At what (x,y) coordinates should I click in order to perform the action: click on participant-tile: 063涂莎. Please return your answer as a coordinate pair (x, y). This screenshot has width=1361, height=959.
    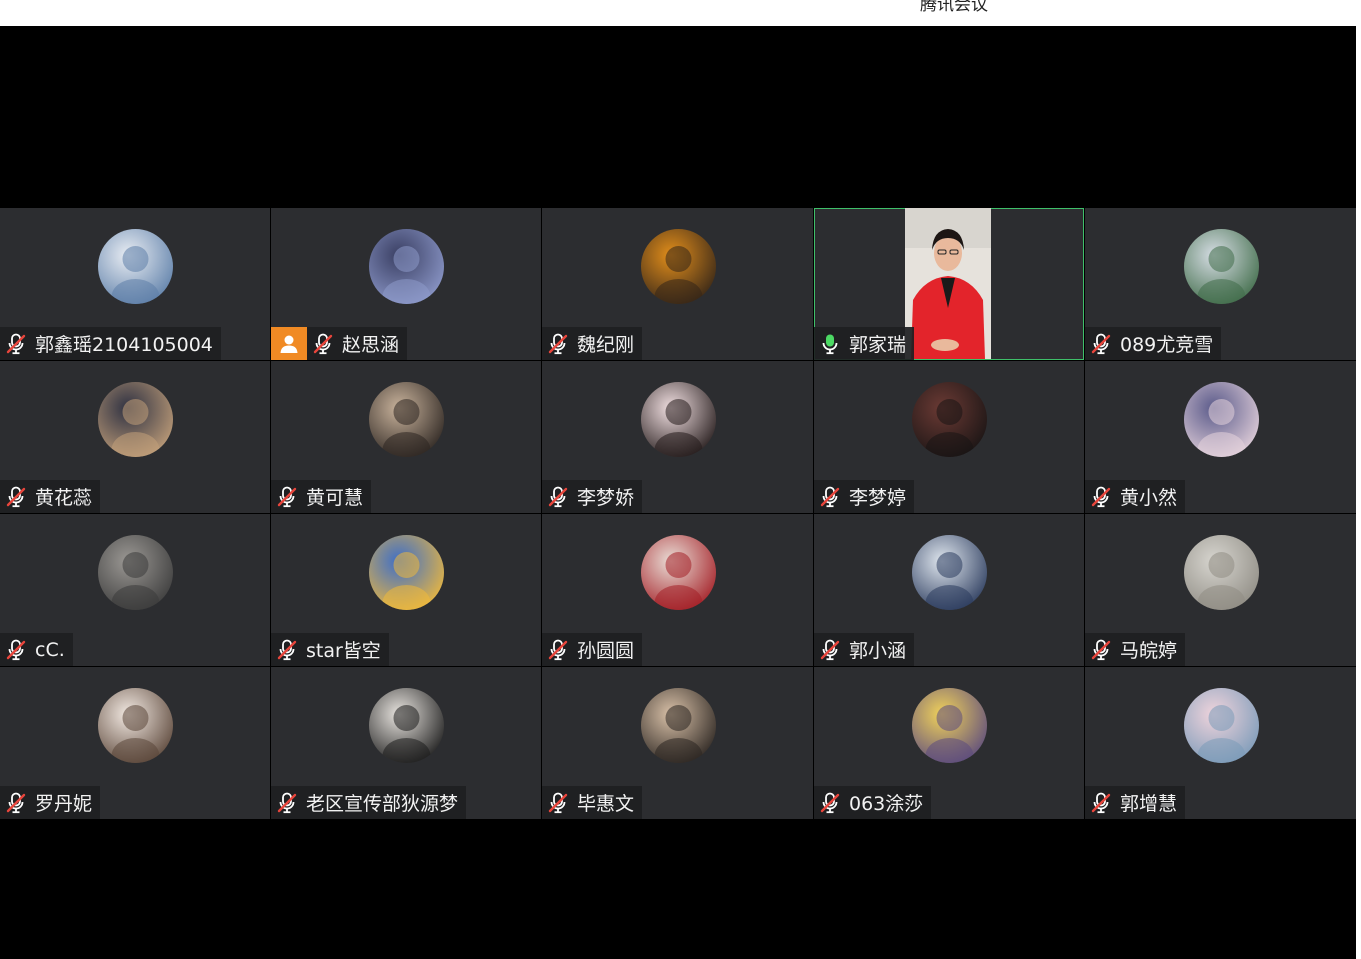
    Looking at the image, I should click on (949, 743).